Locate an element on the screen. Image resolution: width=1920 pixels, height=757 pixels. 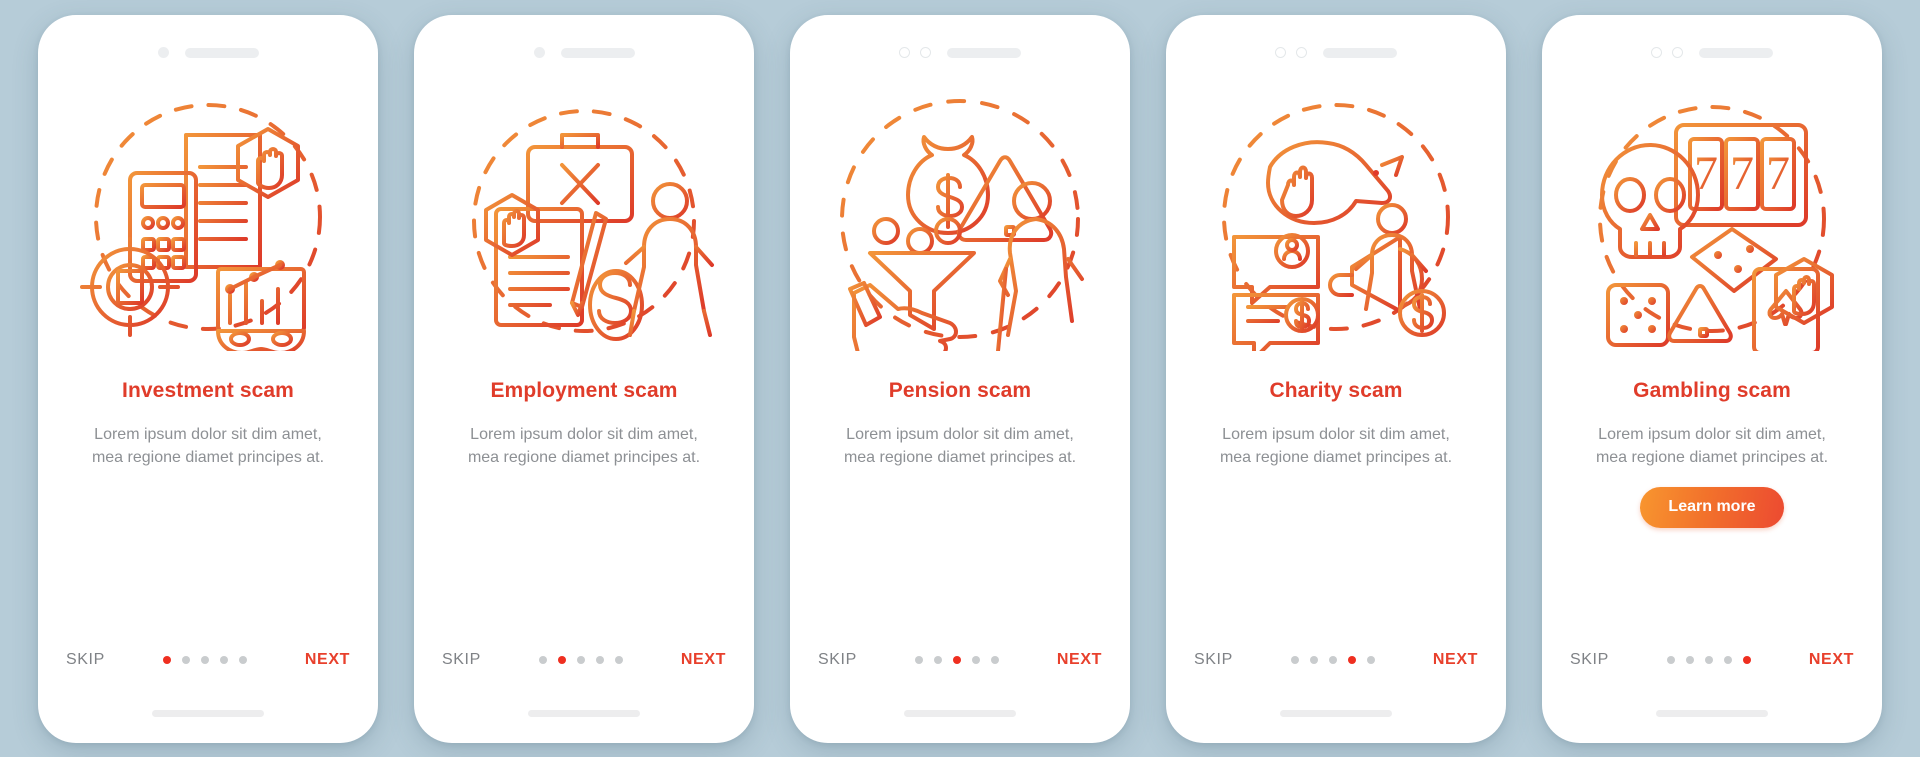
gambling-scam-illustration: 7 7 7 is located at coordinates (1712, 220).